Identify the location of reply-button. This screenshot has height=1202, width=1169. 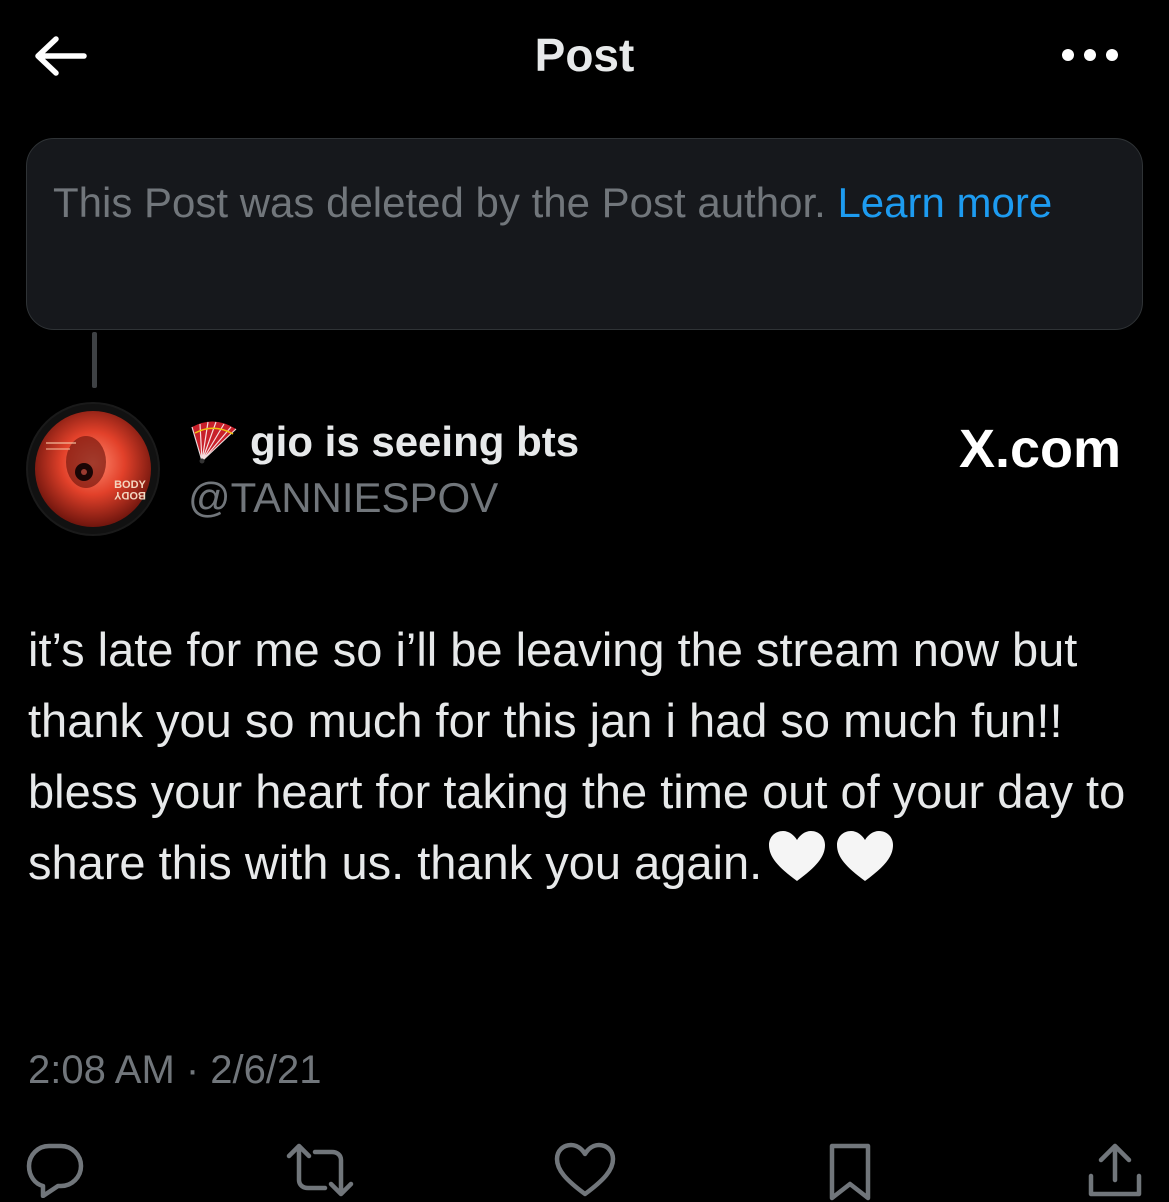
(55, 1172).